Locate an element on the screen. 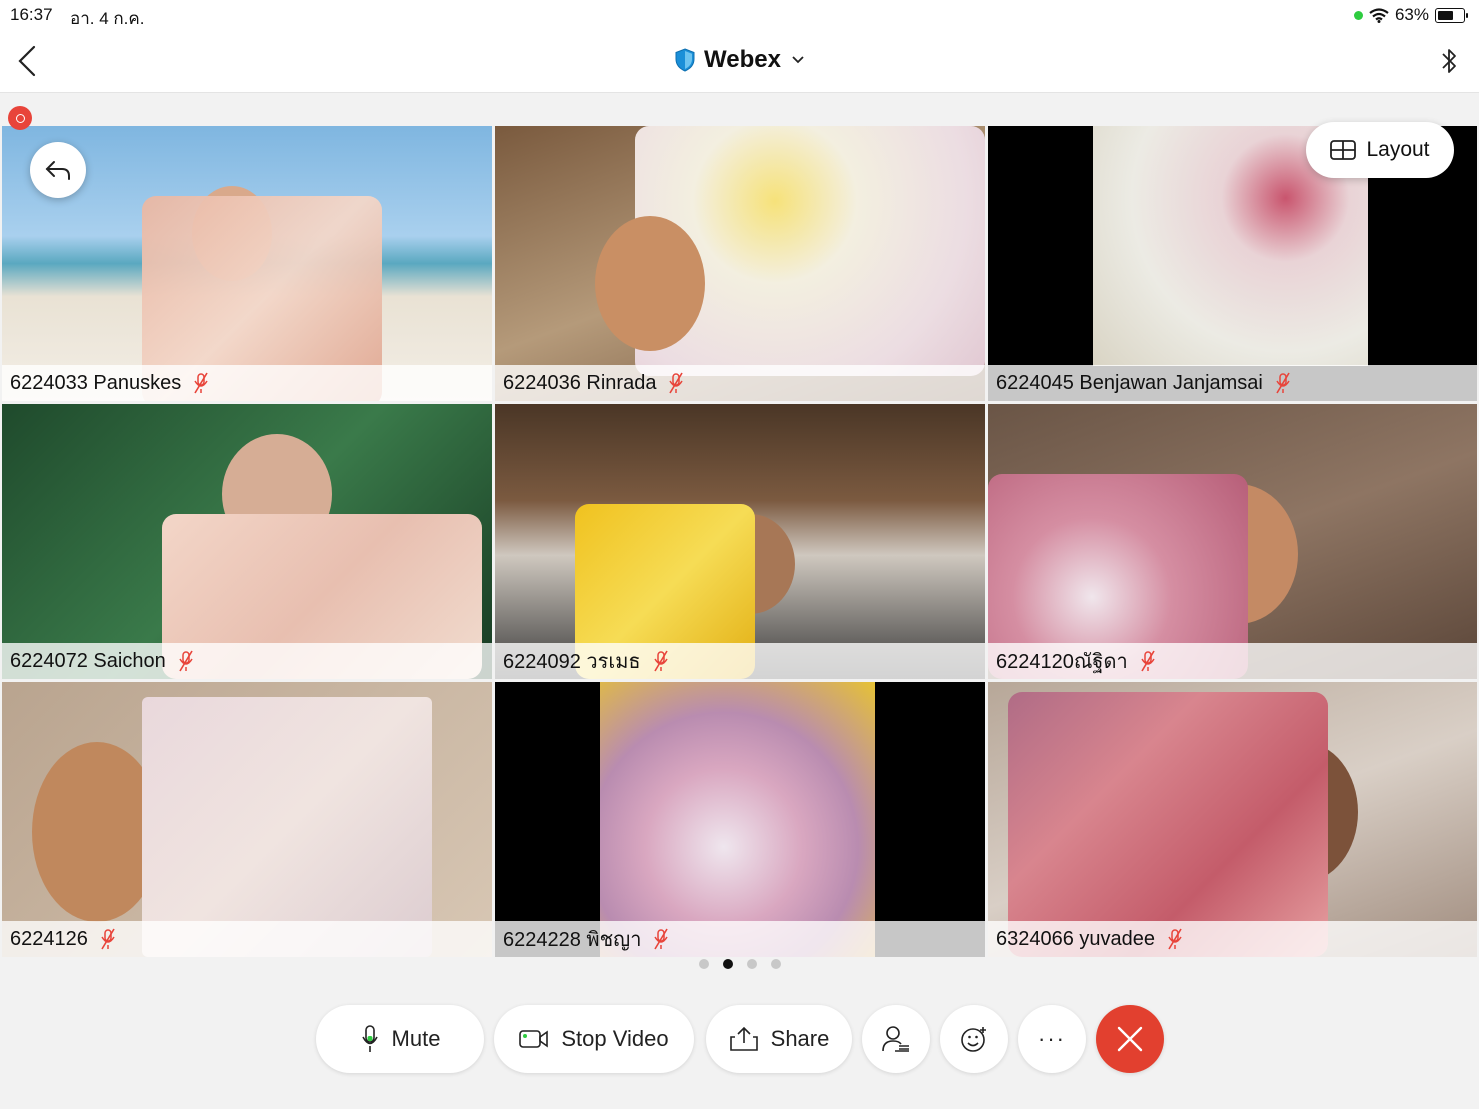 This screenshot has width=1479, height=1109. recording-indicator-icon is located at coordinates (20, 118).